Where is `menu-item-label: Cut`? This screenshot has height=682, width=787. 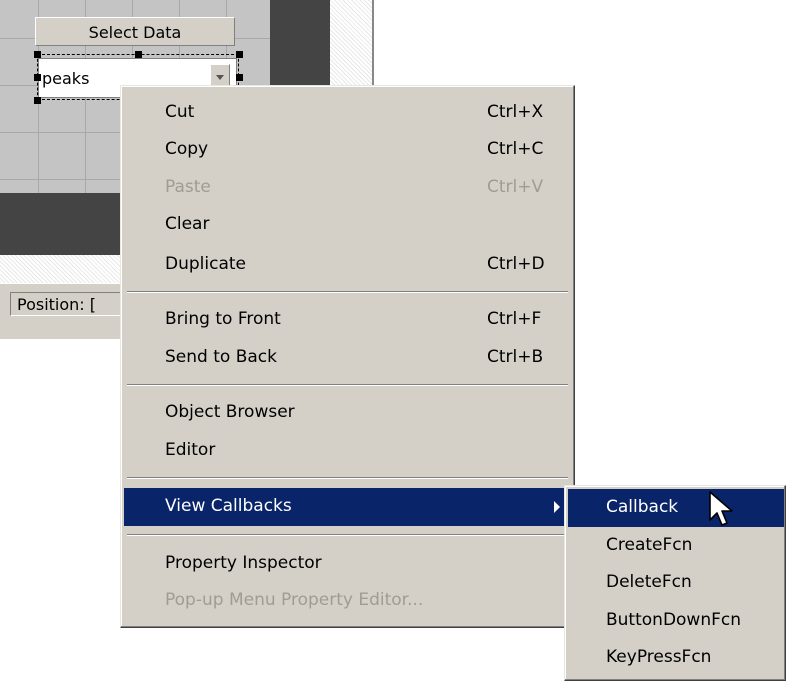
menu-item-label: Cut is located at coordinates (180, 112).